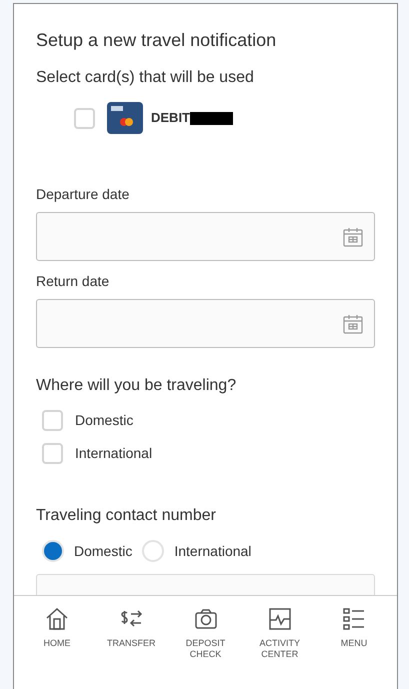  What do you see at coordinates (131, 627) in the screenshot?
I see `nav-tab: TRANSFER` at bounding box center [131, 627].